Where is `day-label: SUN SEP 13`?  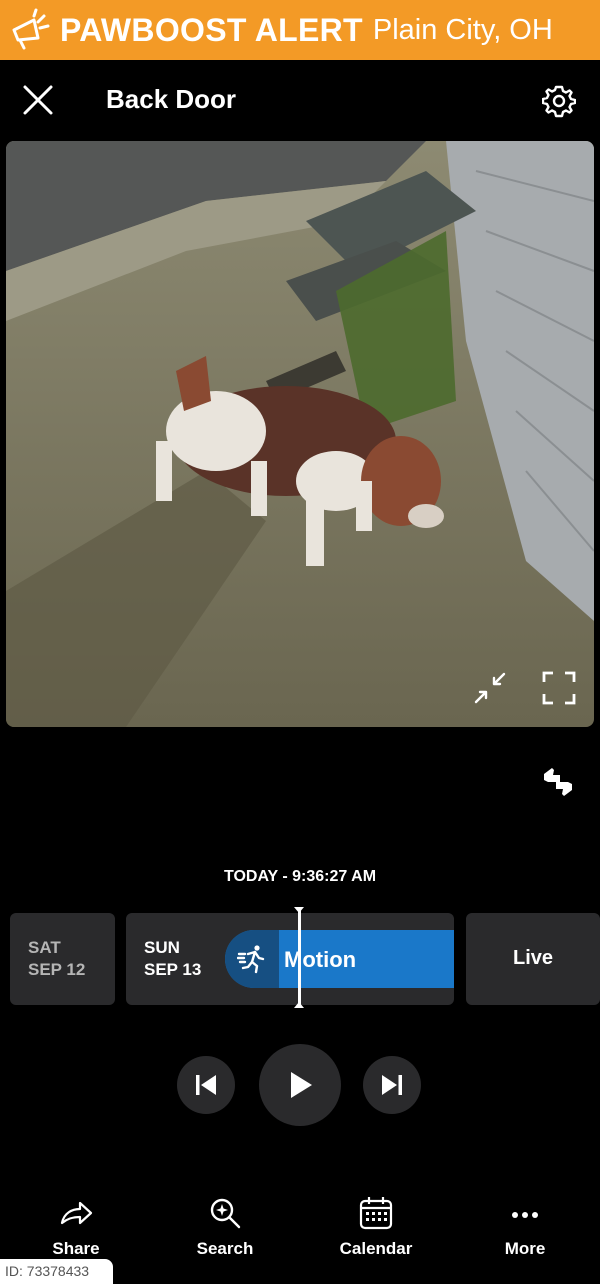
day-label: SUN SEP 13 is located at coordinates (173, 958).